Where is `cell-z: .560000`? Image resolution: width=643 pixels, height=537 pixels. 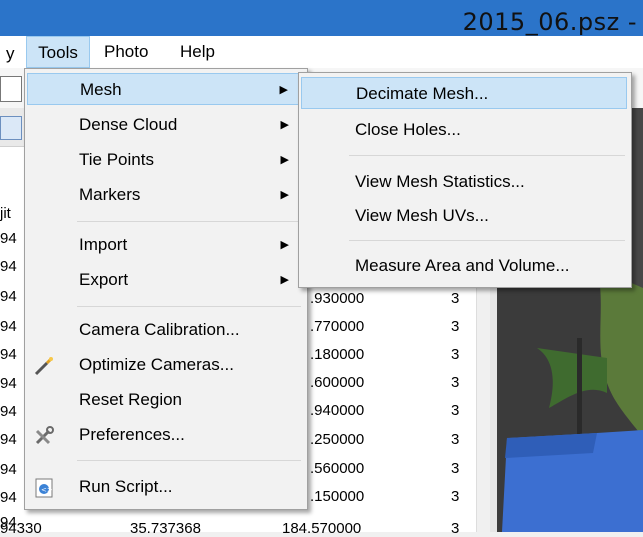
cell-z: .560000 is located at coordinates (337, 468).